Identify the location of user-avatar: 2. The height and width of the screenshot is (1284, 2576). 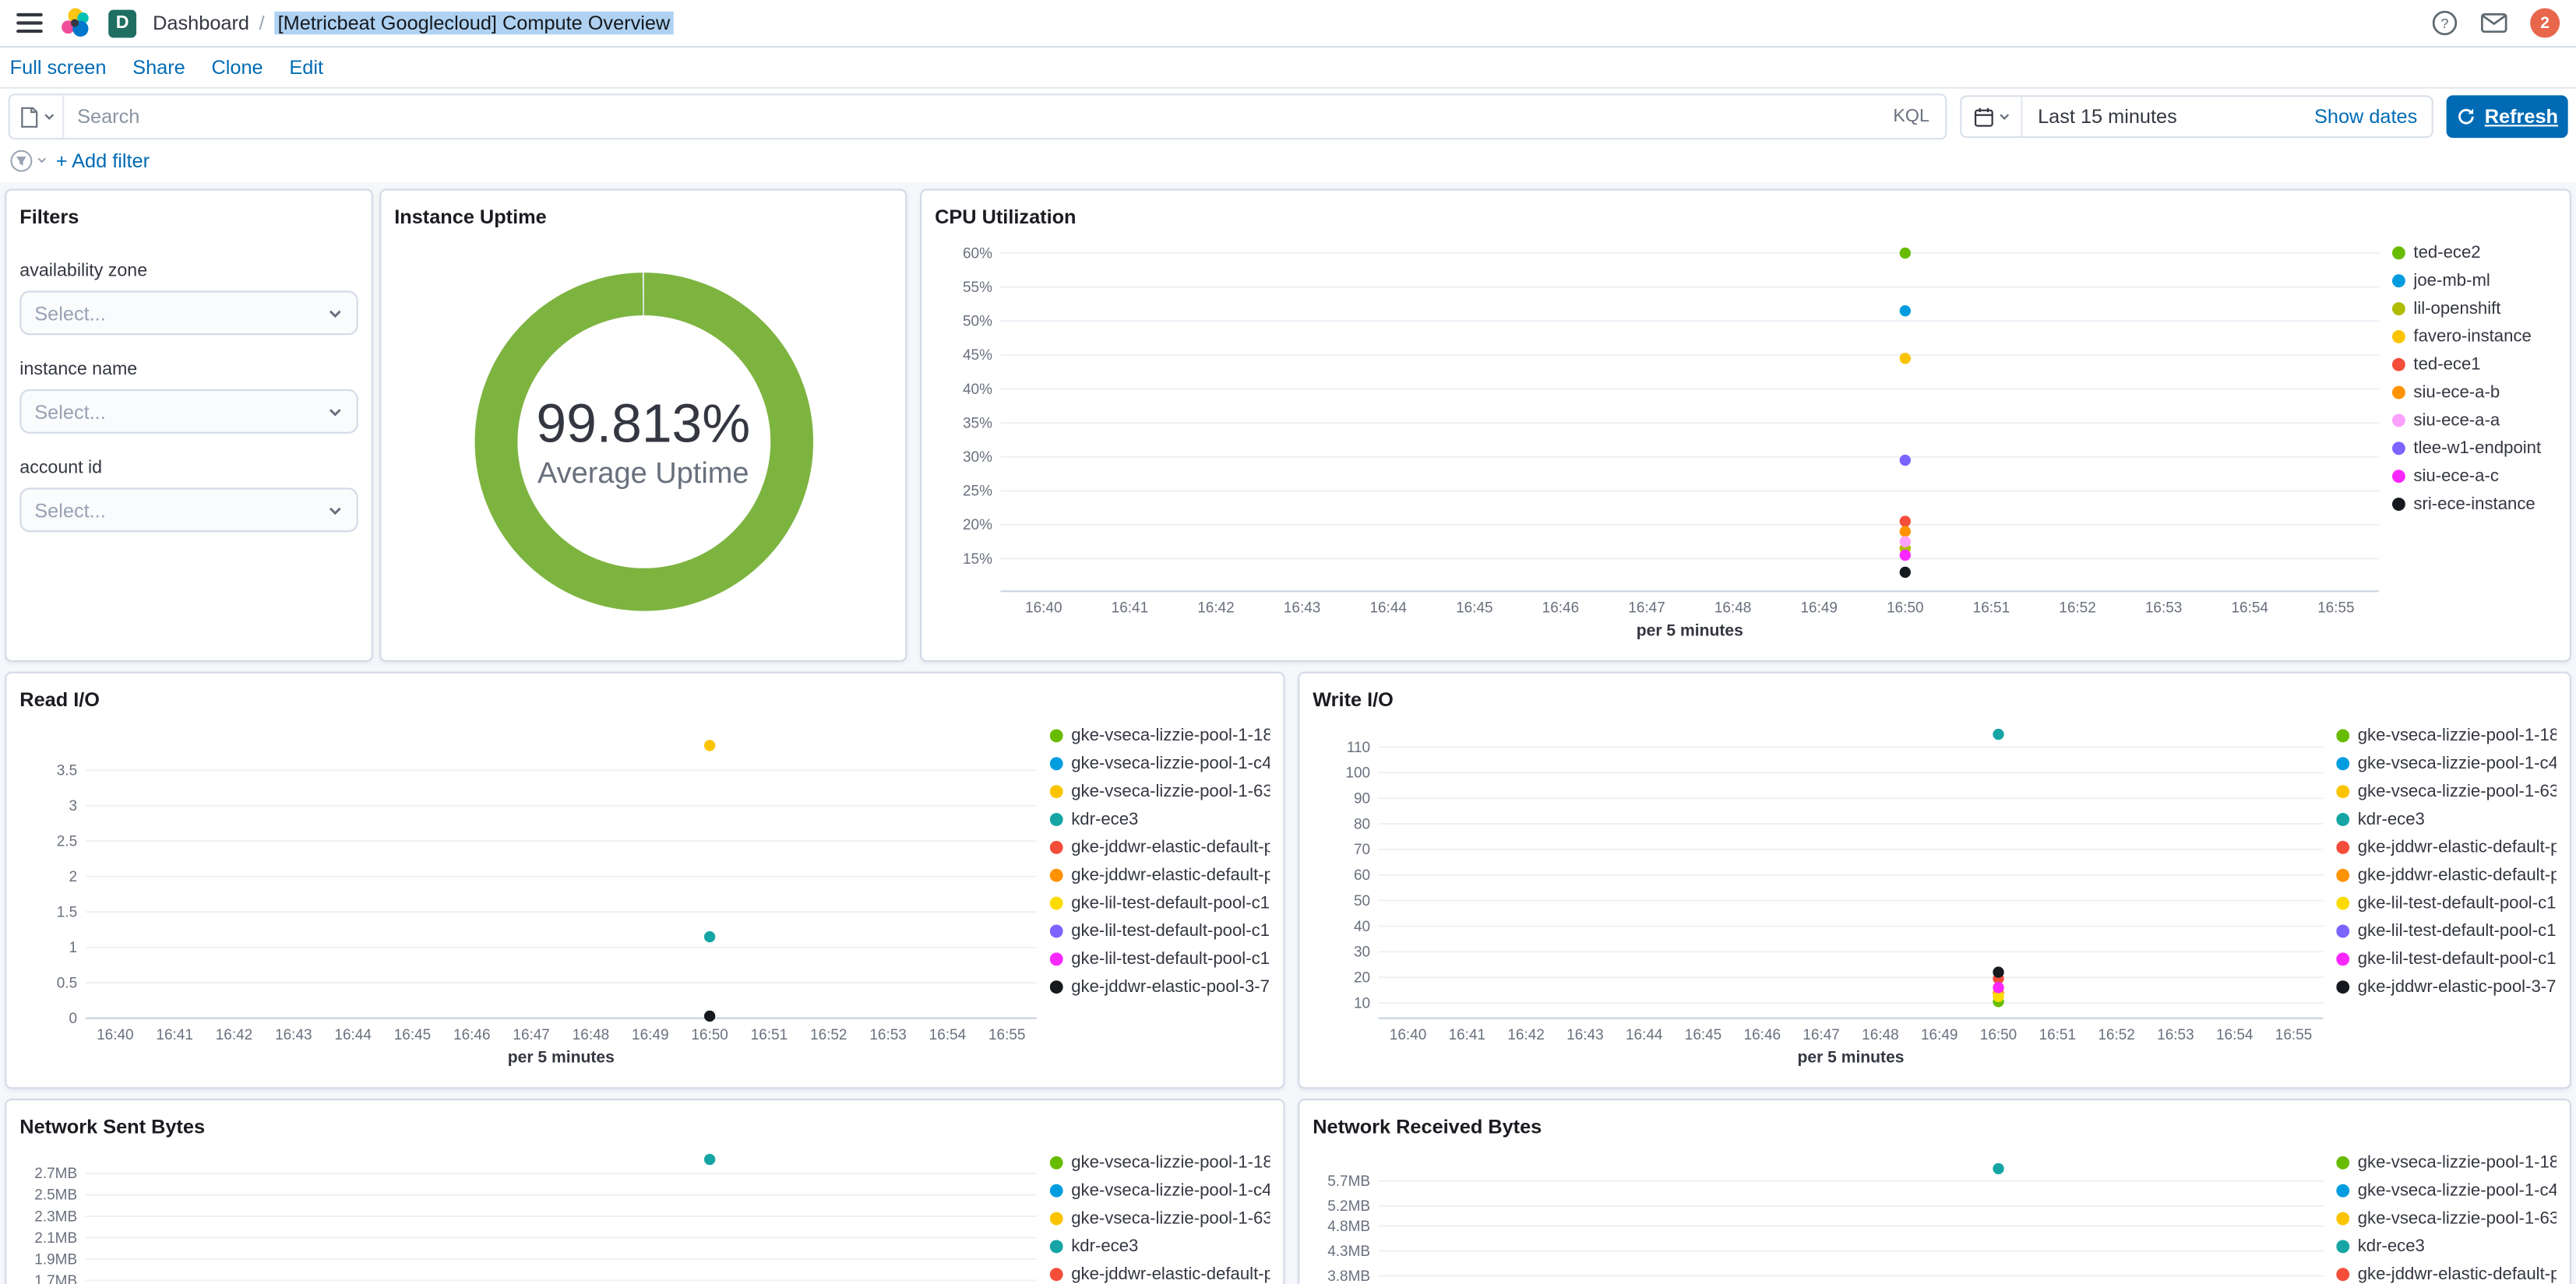
(2545, 23).